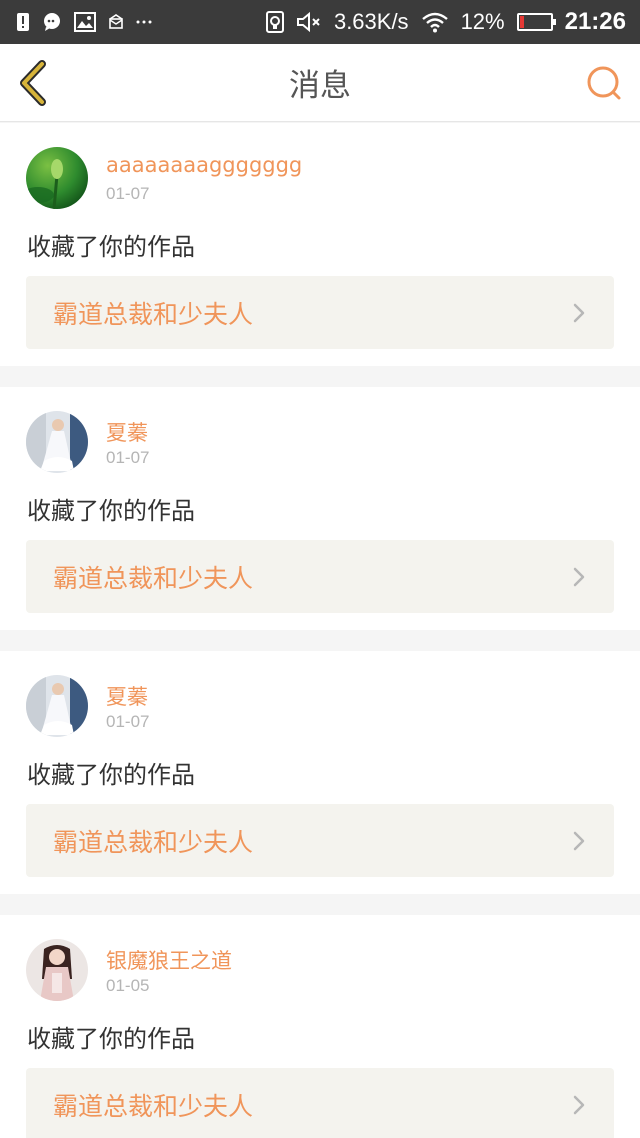 The image size is (640, 1138). I want to click on status-bar-right: 3.63K/s 12% 21:26, so click(445, 22).